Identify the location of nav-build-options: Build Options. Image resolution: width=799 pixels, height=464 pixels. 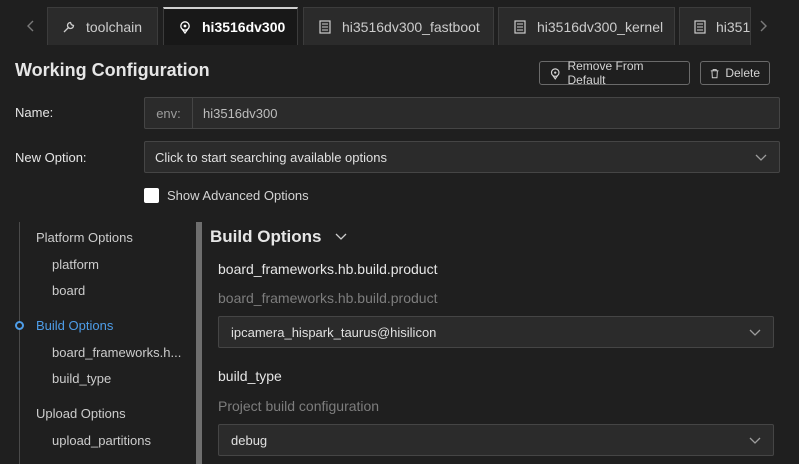
(74, 325).